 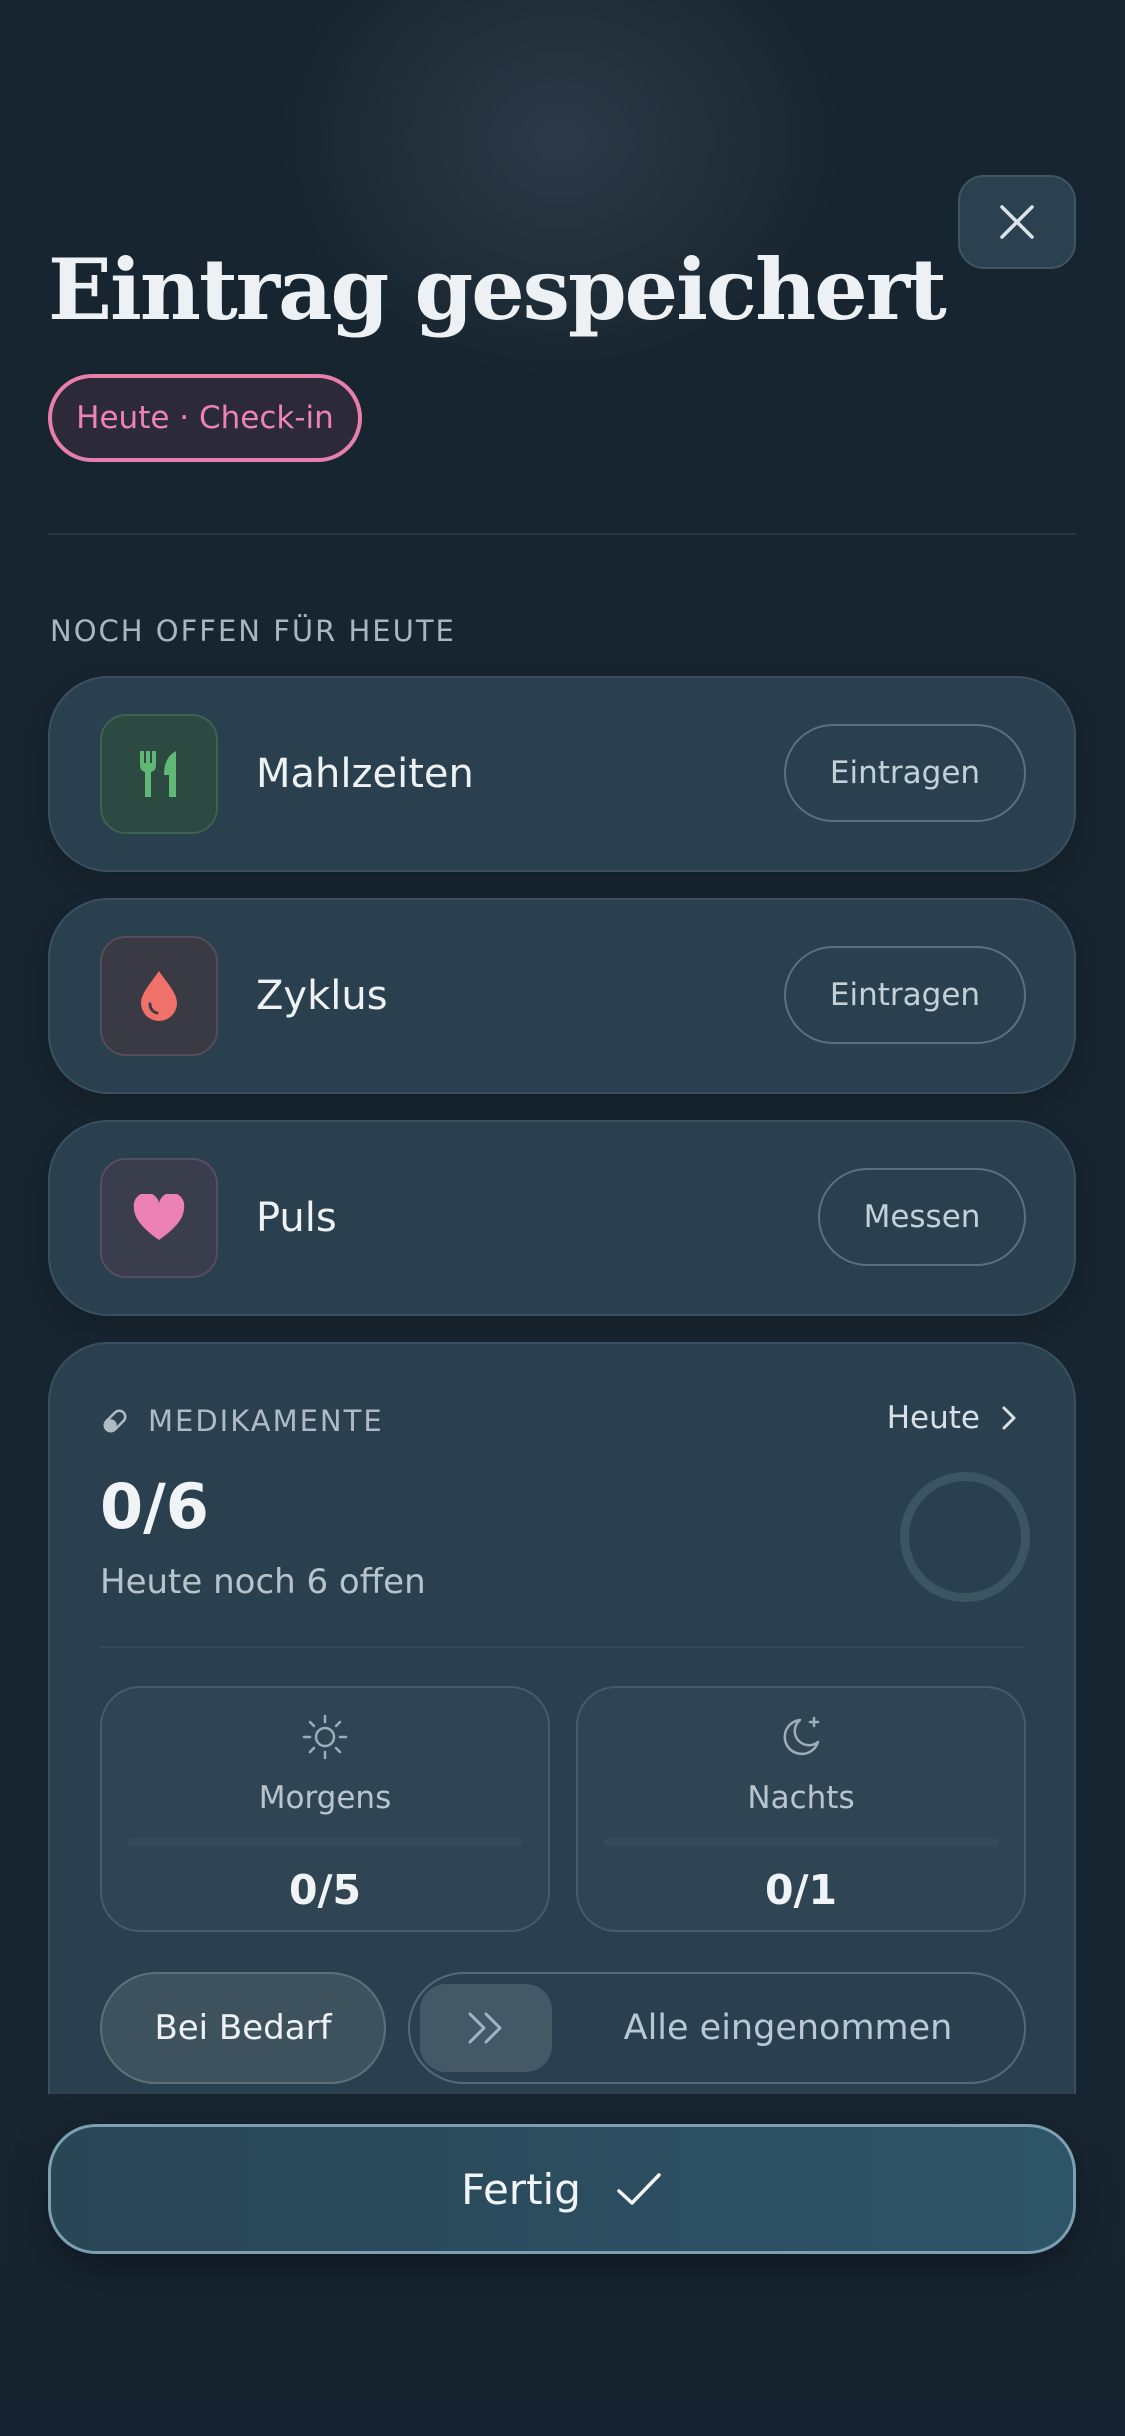 I want to click on close-icon, so click(x=1017, y=222).